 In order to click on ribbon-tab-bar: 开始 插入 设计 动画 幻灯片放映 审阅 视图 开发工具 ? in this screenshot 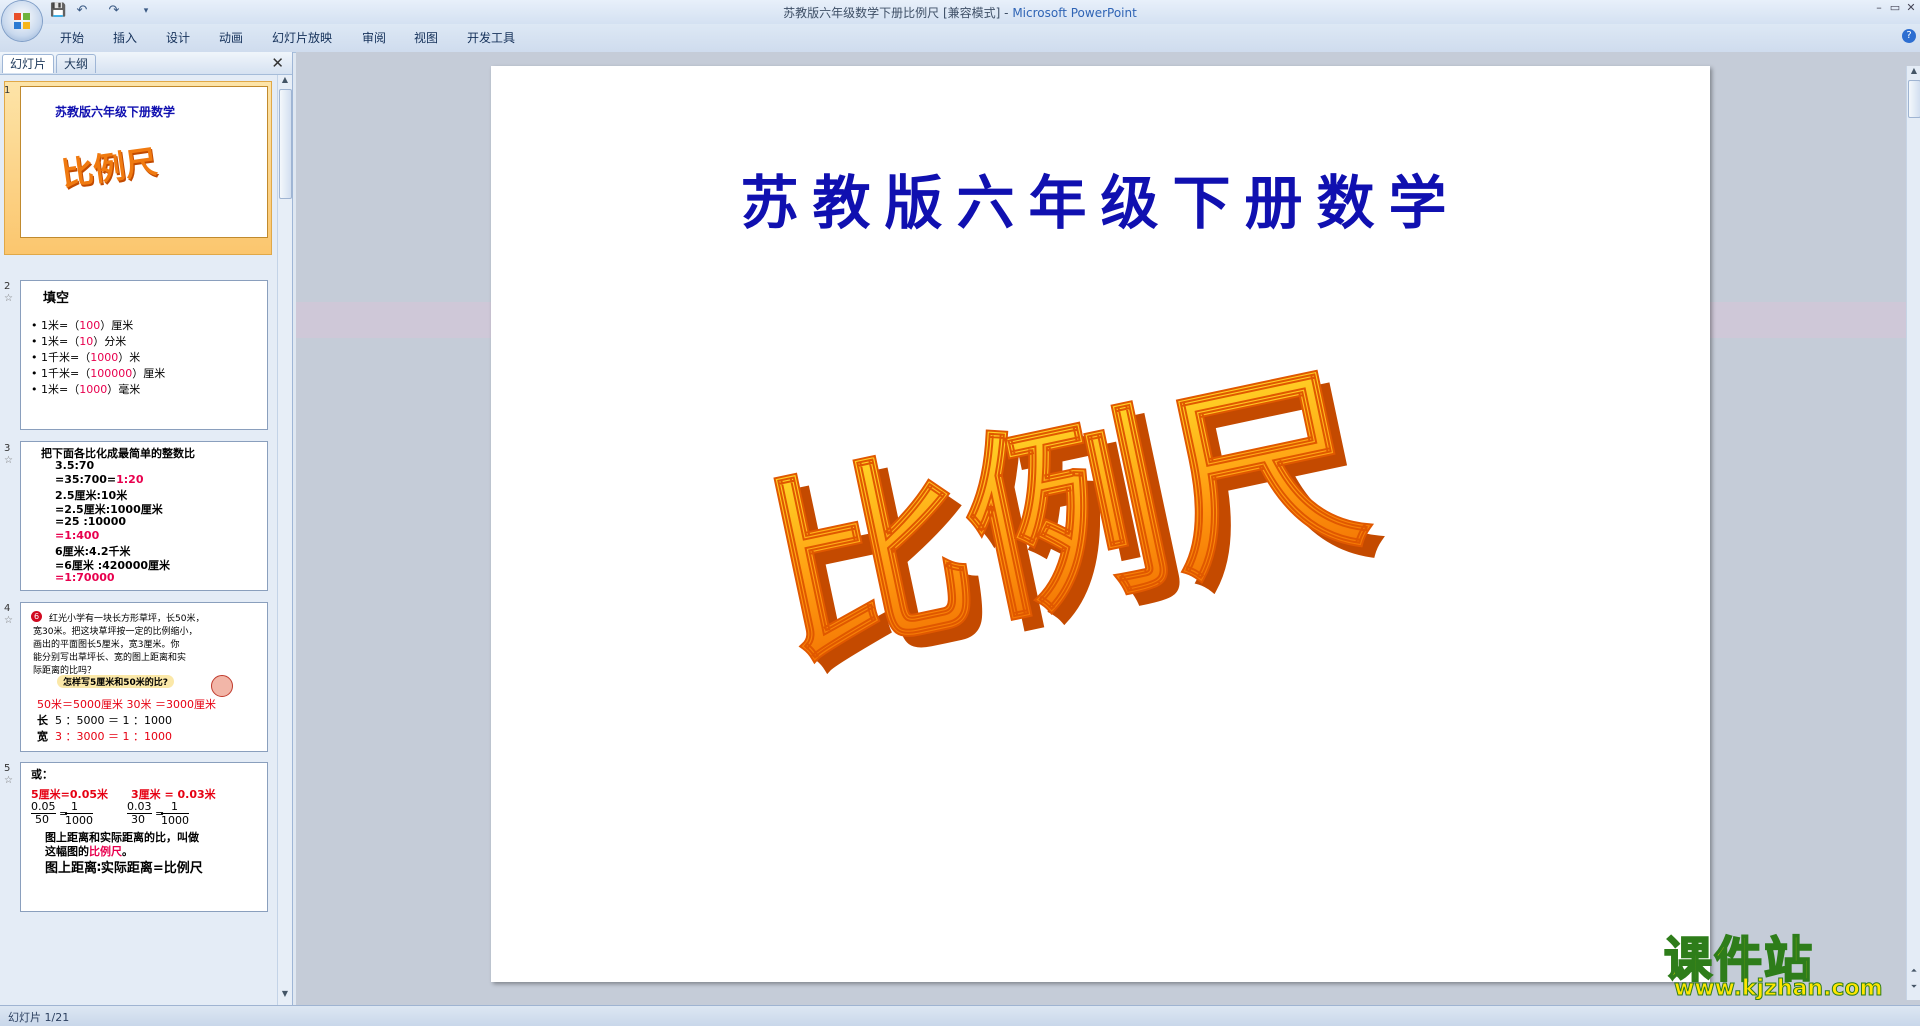, I will do `click(960, 38)`.